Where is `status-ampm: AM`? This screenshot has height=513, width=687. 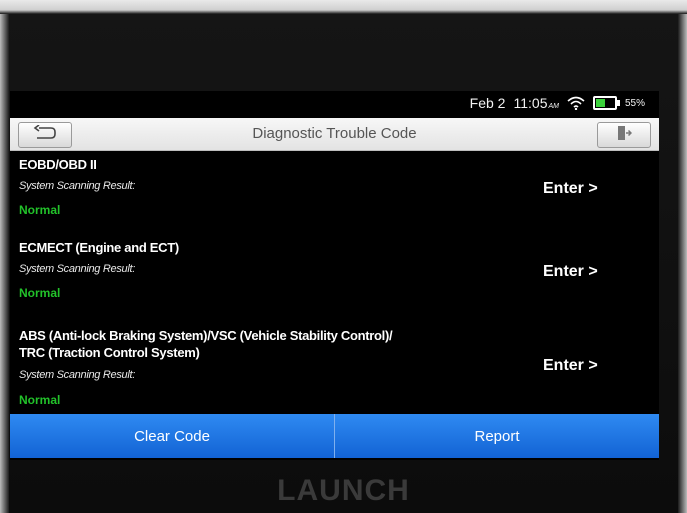
status-ampm: AM is located at coordinates (553, 106).